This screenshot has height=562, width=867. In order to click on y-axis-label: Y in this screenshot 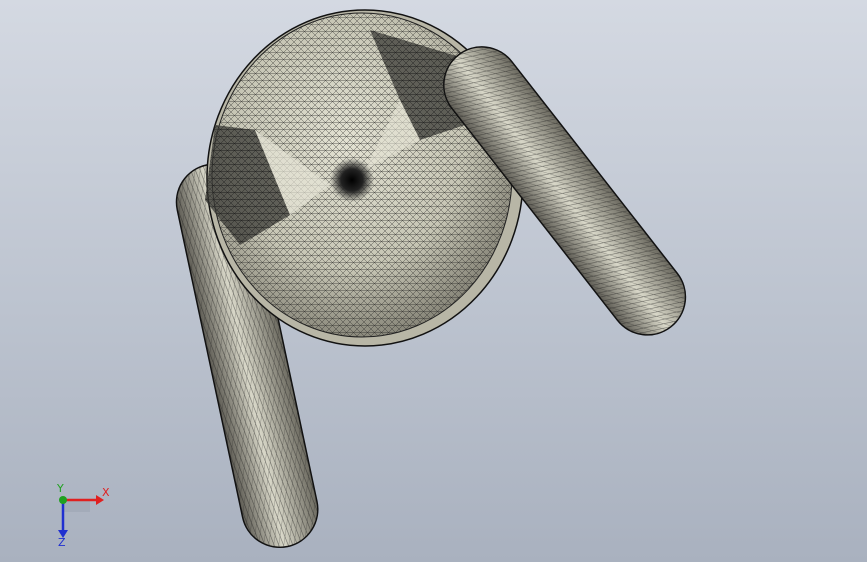, I will do `click(60, 488)`.